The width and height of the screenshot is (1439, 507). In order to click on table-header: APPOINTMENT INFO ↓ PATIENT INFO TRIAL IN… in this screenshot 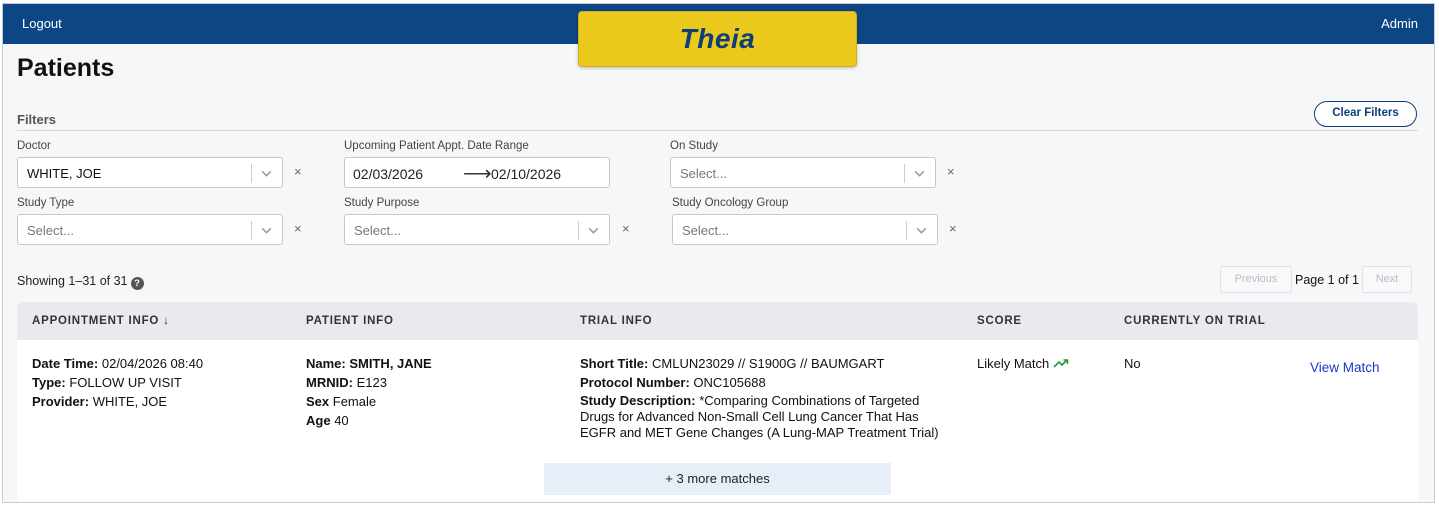, I will do `click(717, 321)`.